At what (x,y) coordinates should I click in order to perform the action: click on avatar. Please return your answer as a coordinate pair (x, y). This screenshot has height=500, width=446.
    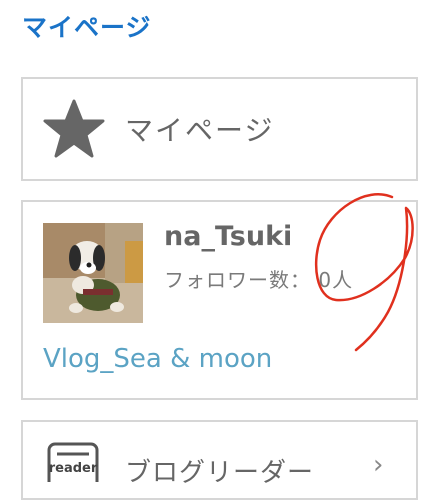
    Looking at the image, I should click on (93, 273).